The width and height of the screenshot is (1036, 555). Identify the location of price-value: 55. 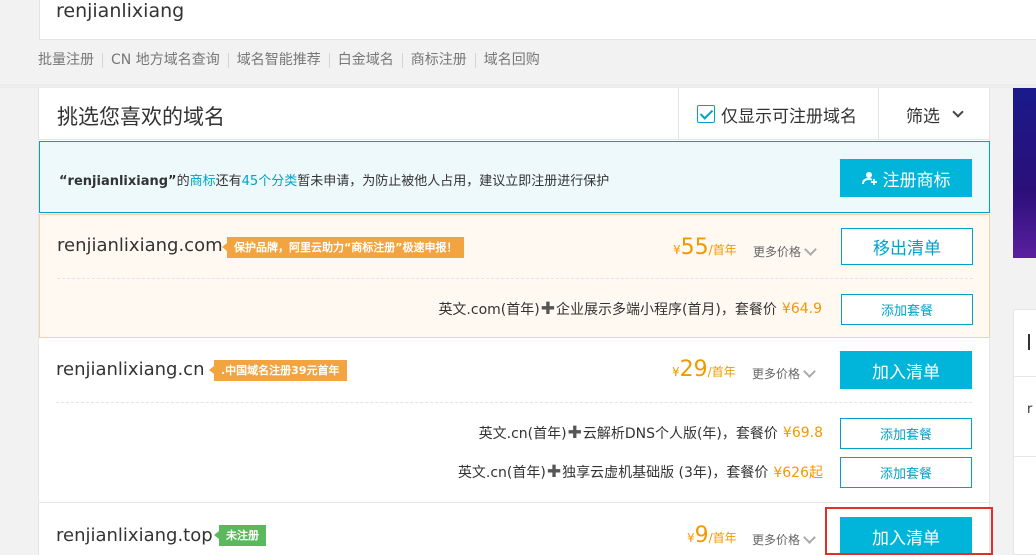
(694, 247).